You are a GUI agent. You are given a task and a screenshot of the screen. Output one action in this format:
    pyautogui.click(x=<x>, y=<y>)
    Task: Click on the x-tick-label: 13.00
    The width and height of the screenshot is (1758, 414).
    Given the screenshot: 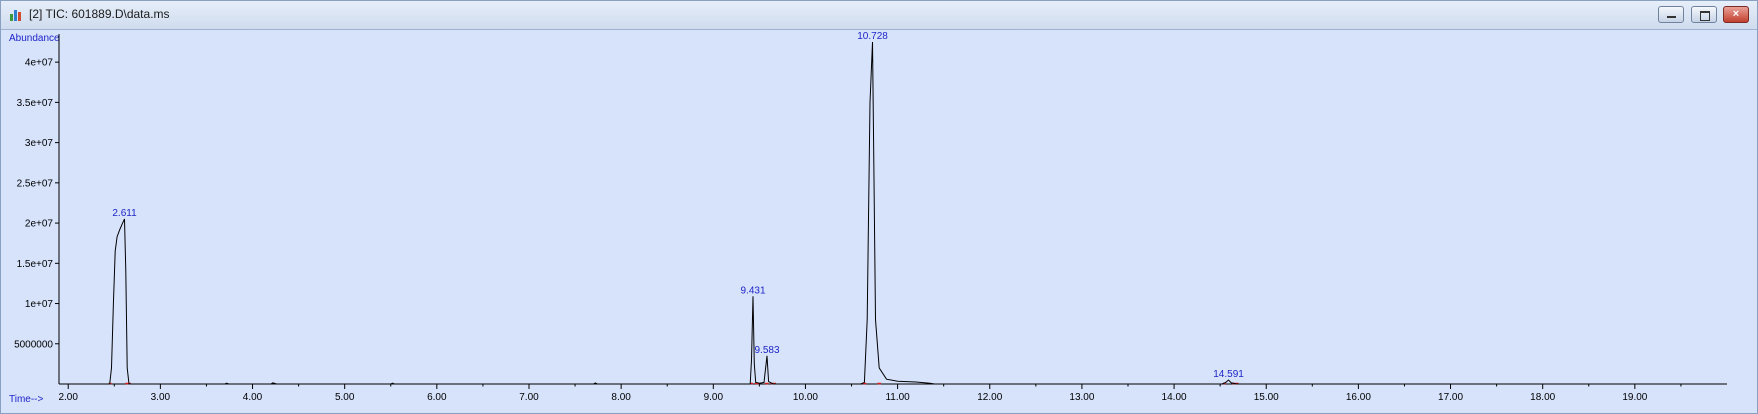 What is the action you would take?
    pyautogui.click(x=1081, y=397)
    